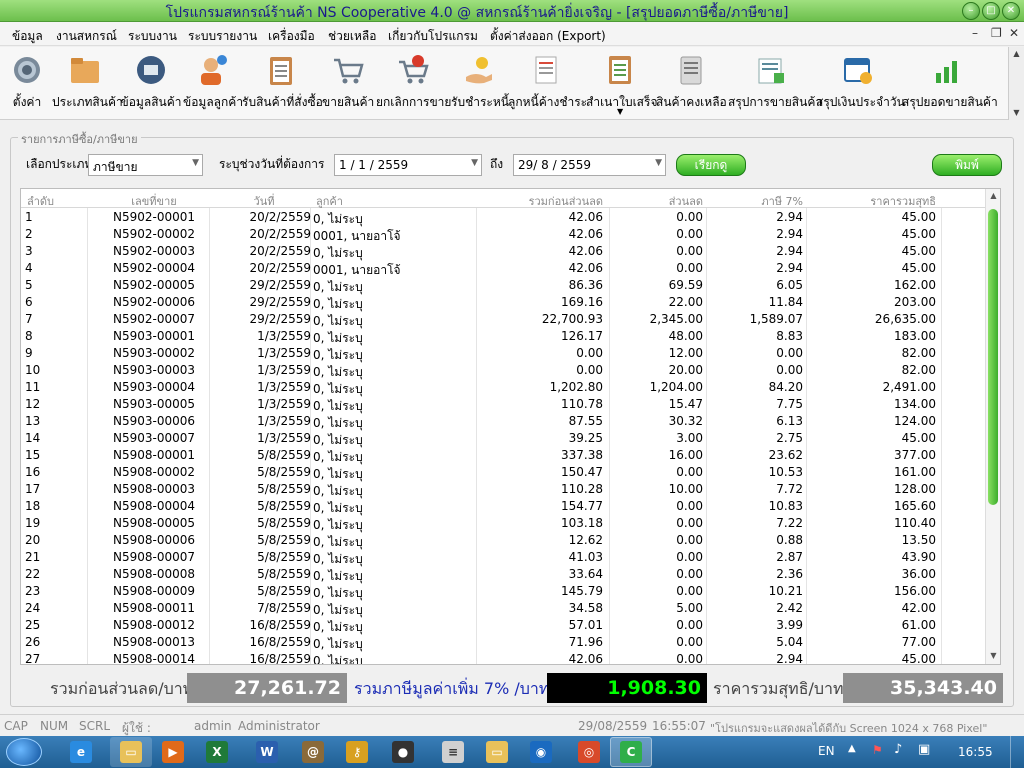 This screenshot has height=768, width=1024. I want to click on menu-coop-work: งานสหกรณ์, so click(86, 36).